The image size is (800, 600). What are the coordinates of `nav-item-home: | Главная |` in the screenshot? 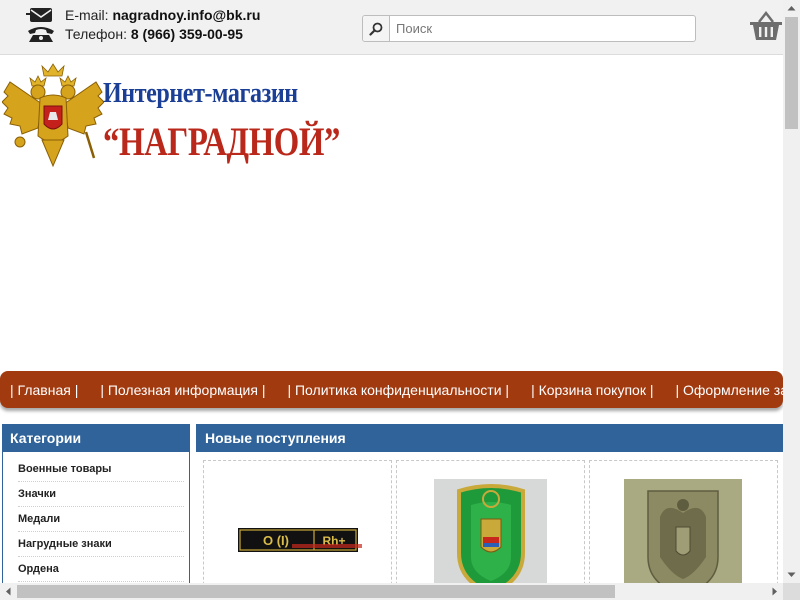 It's located at (44, 390).